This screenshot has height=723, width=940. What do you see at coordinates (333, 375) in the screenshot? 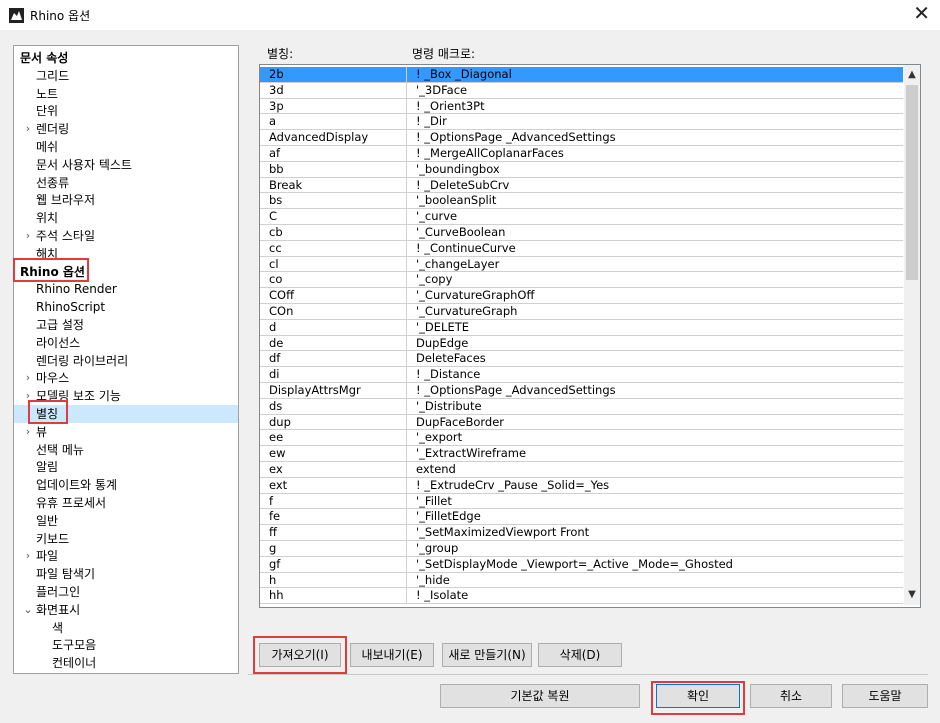
I see `alias-cell: di` at bounding box center [333, 375].